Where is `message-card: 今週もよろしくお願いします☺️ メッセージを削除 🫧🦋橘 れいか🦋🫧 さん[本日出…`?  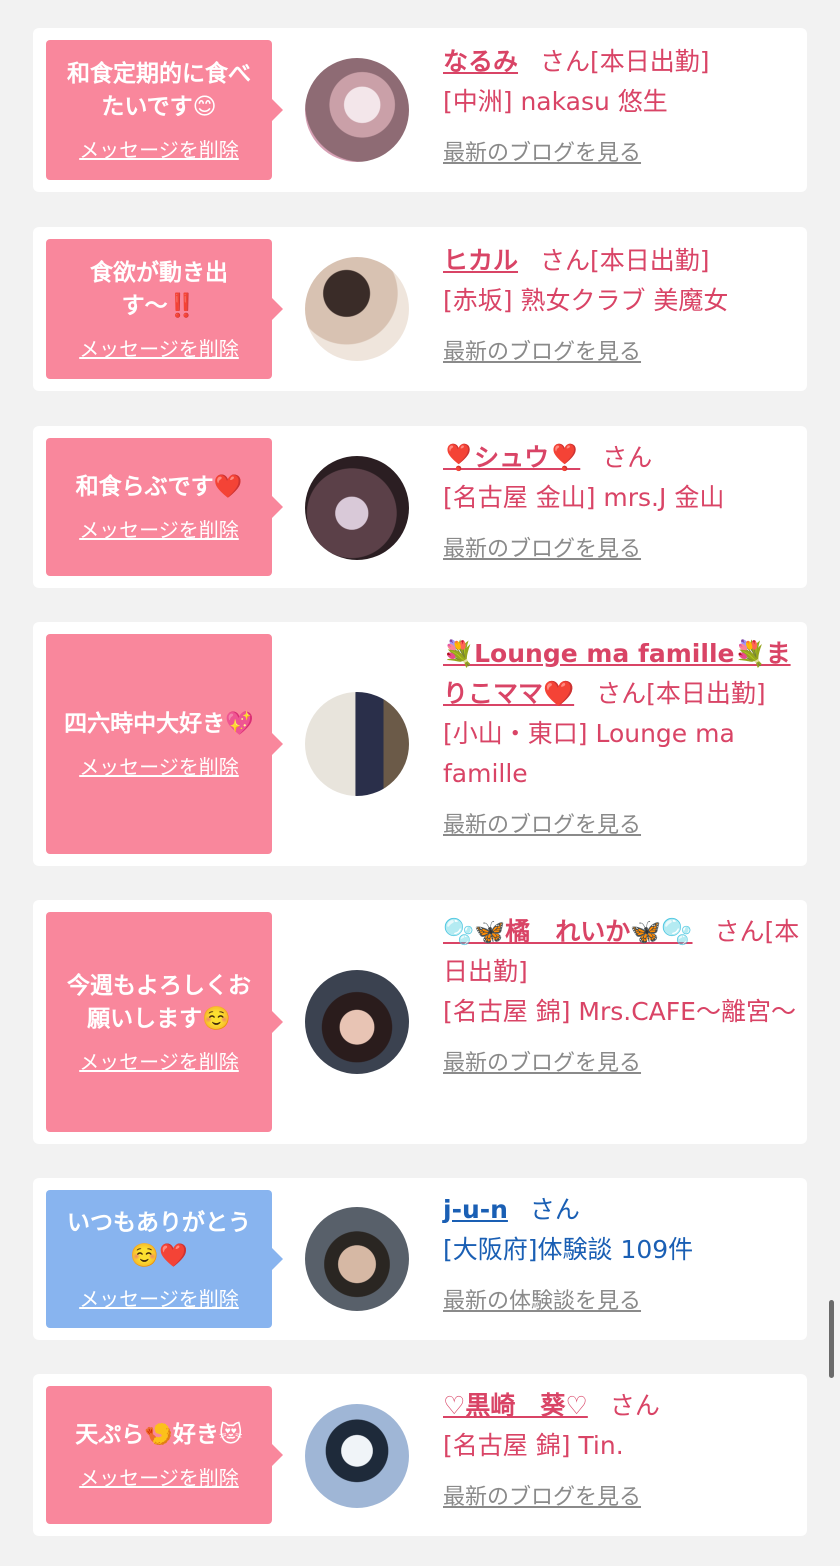
message-card: 今週もよろしくお願いします☺️ メッセージを削除 🫧🦋橘 れいか🦋🫧 さん[本日出… is located at coordinates (420, 1022).